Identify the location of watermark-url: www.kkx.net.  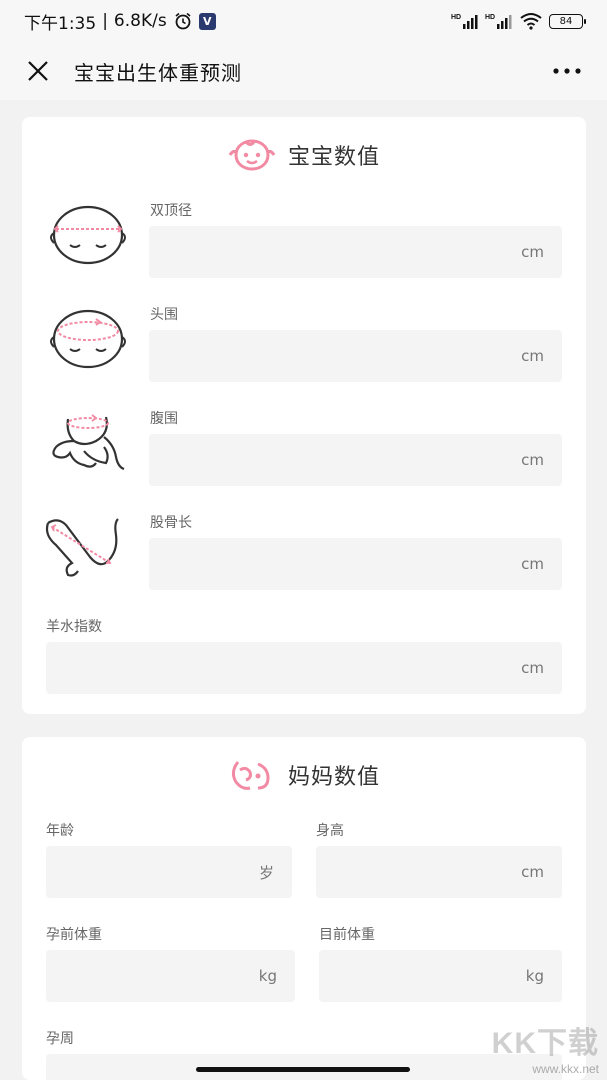
(565, 1069).